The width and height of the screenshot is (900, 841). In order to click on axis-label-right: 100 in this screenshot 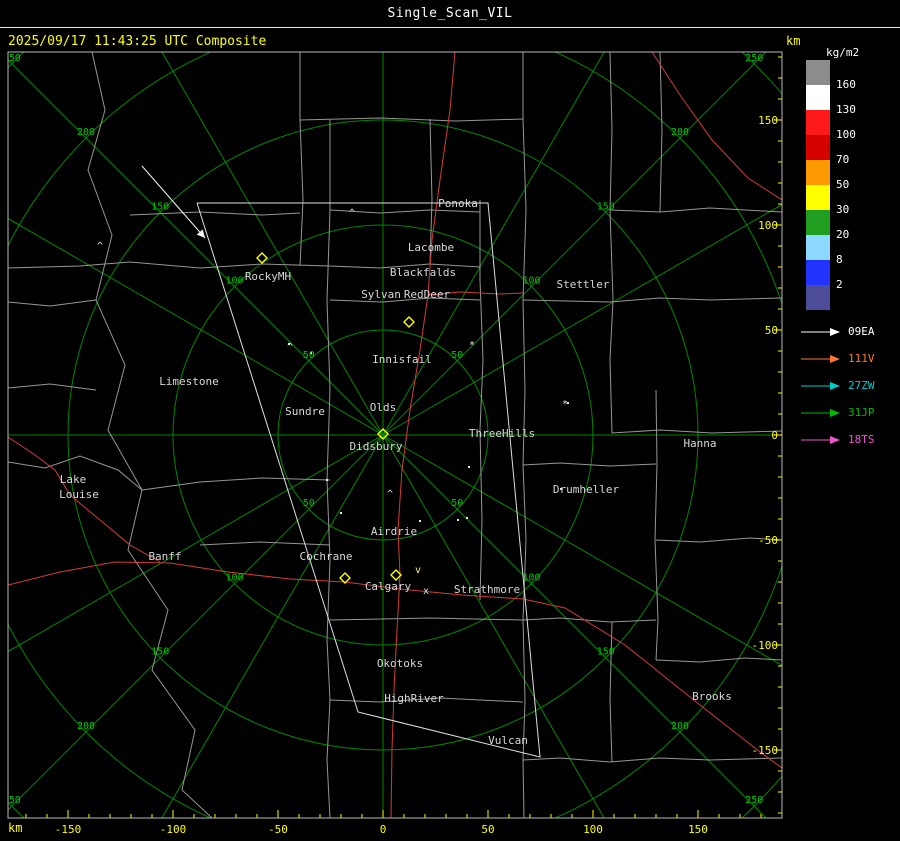, I will do `click(768, 225)`.